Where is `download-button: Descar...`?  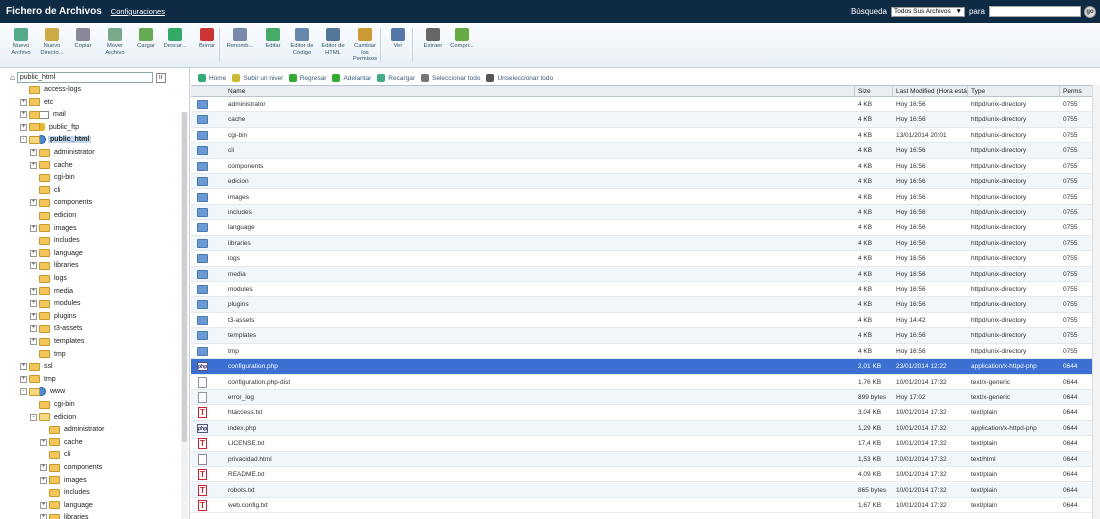
download-button: Descar... is located at coordinates (175, 39).